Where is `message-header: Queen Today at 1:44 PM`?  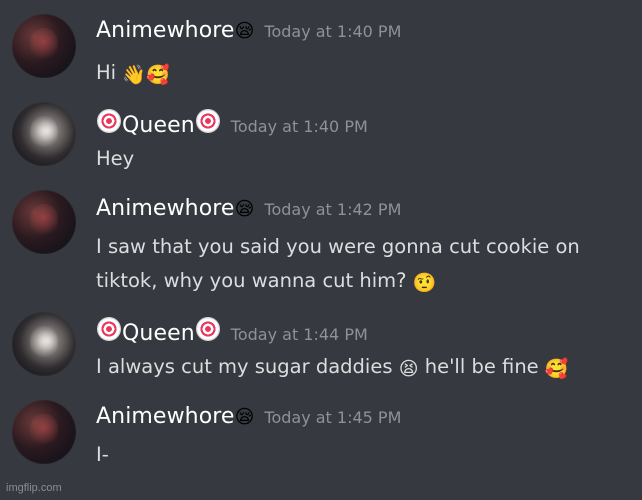
message-header: Queen Today at 1:44 PM is located at coordinates (232, 332).